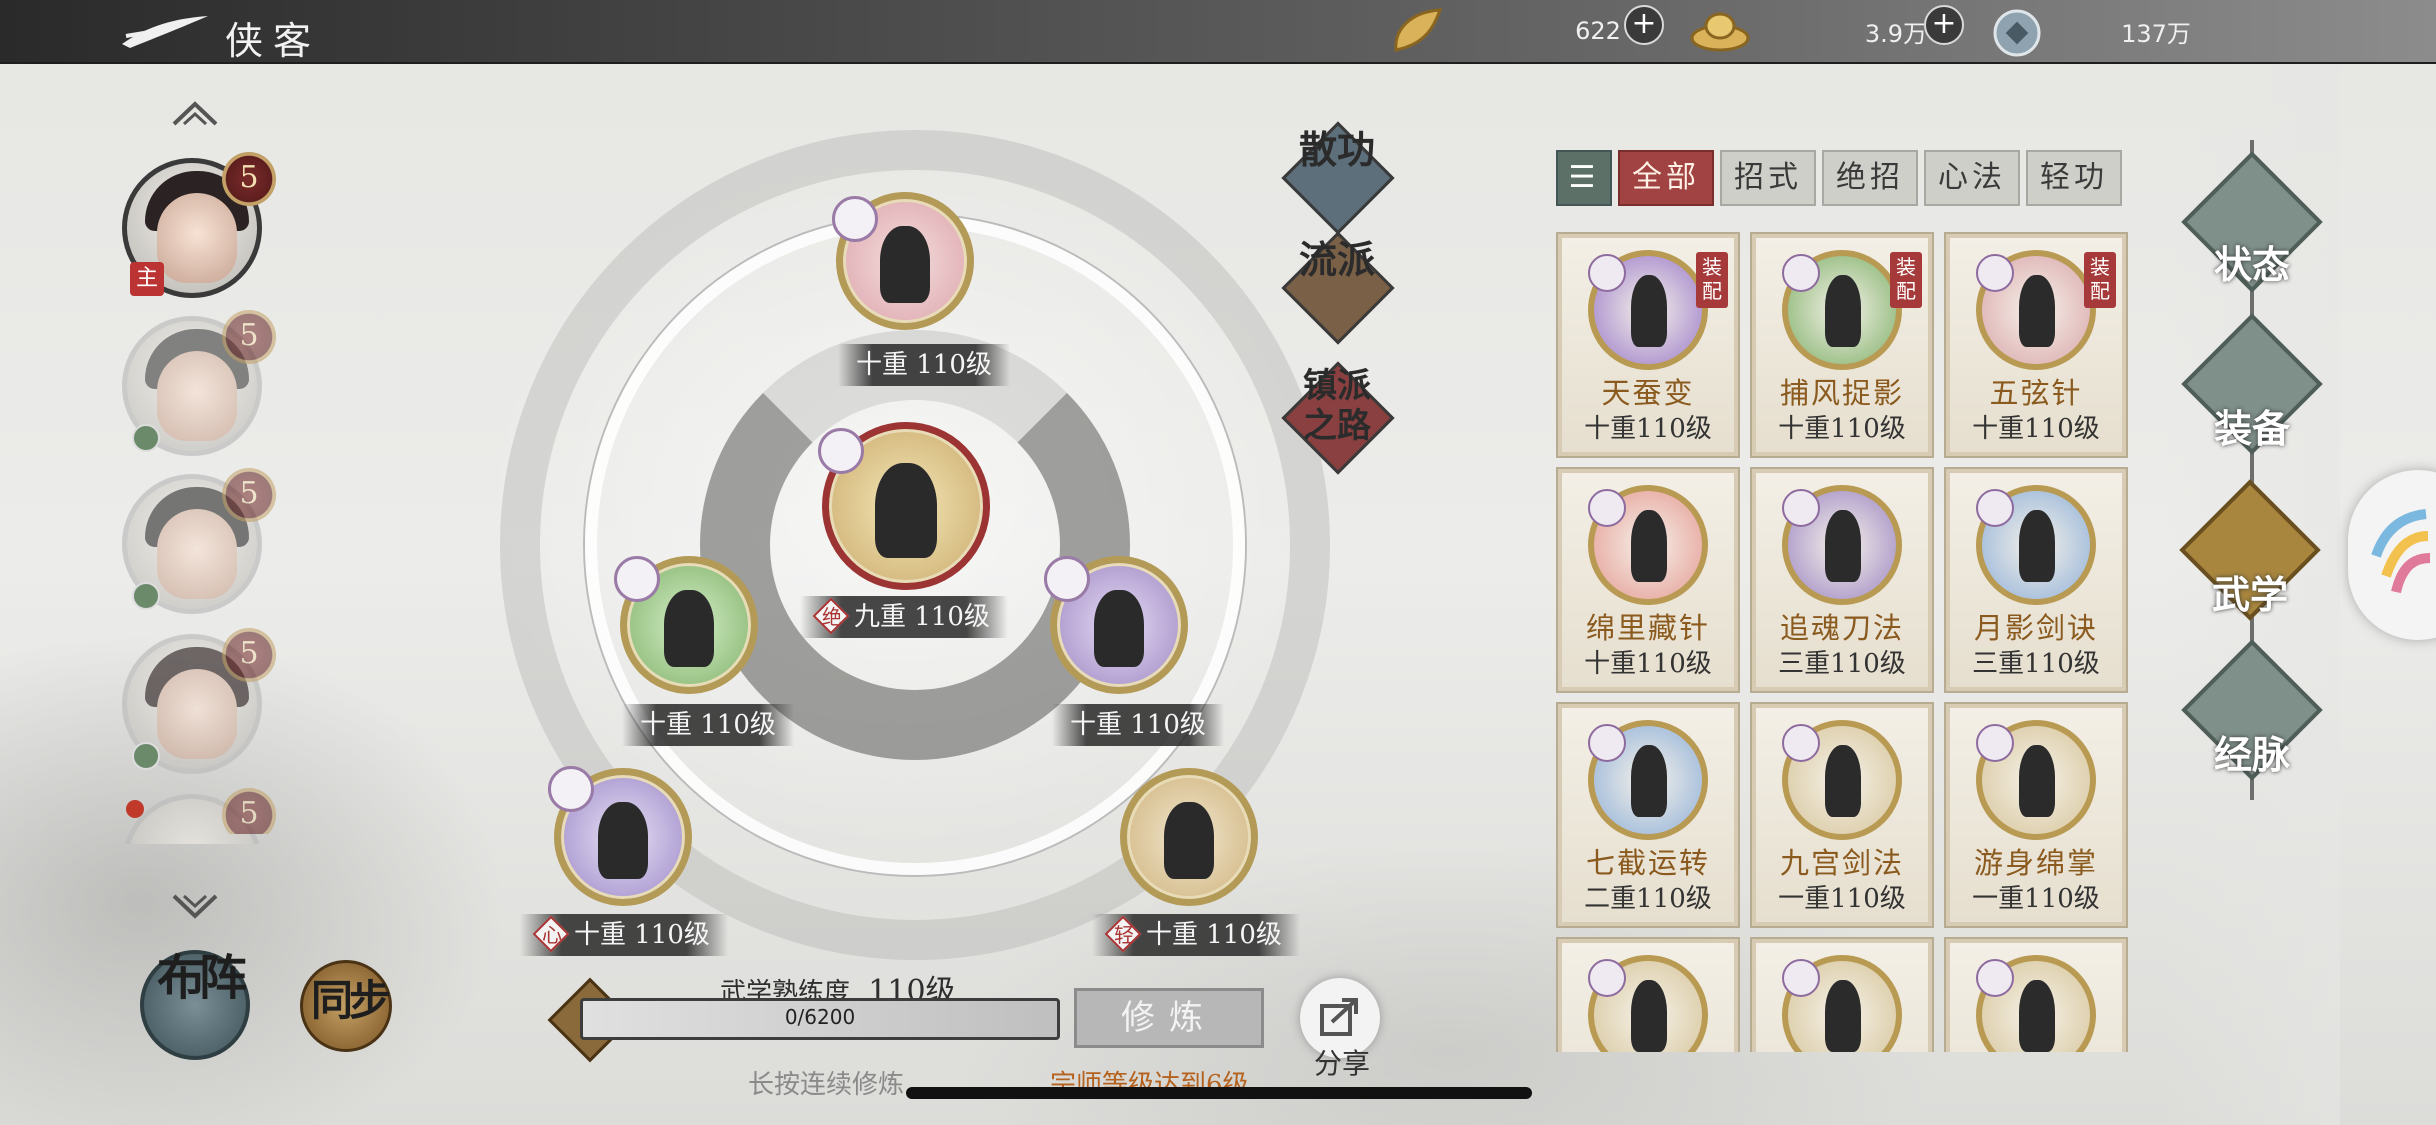 This screenshot has width=2436, height=1125. What do you see at coordinates (350, 1000) in the screenshot?
I see `sync-label: 同步` at bounding box center [350, 1000].